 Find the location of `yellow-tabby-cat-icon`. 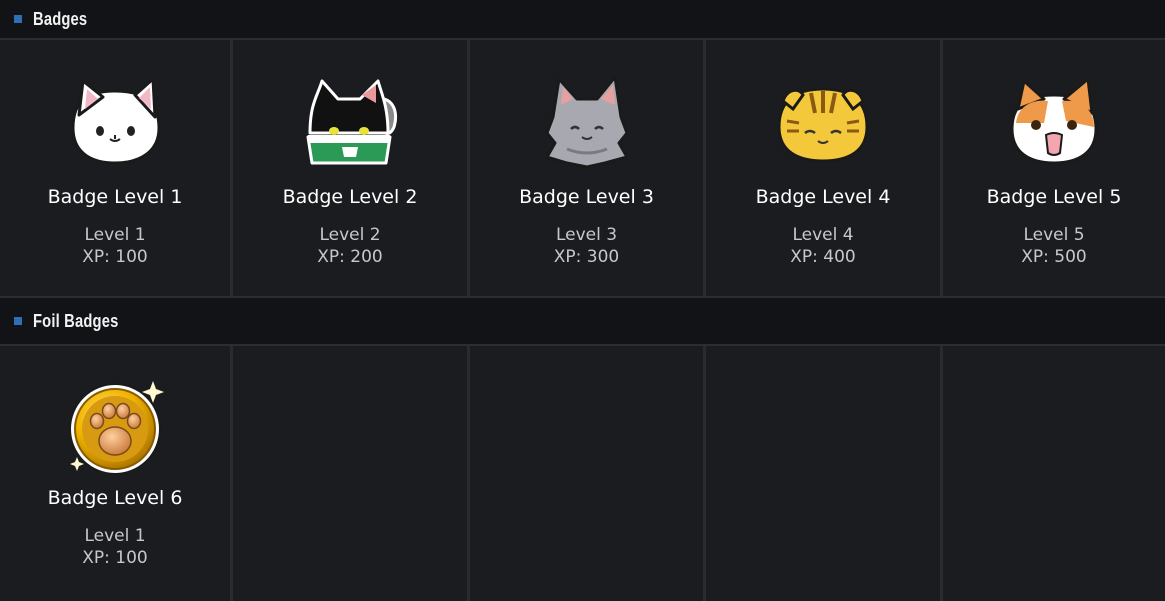

yellow-tabby-cat-icon is located at coordinates (823, 123).